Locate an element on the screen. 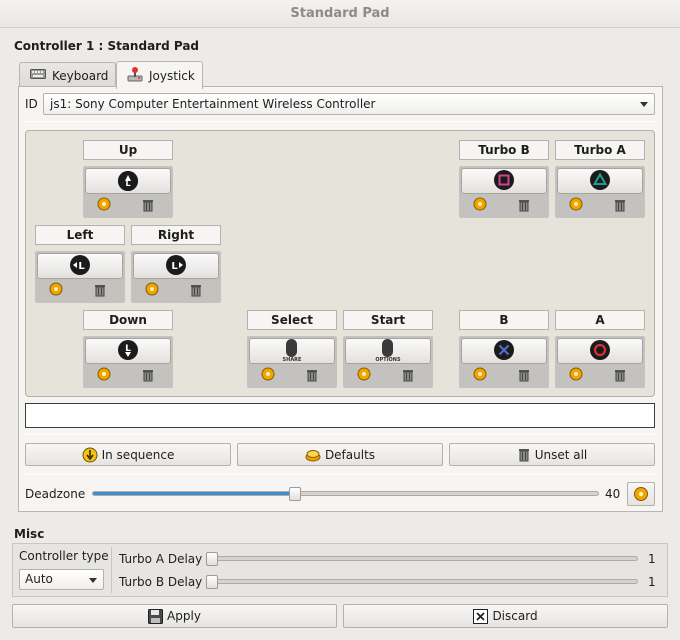 The height and width of the screenshot is (640, 680). mapping-left: Left L is located at coordinates (80, 264).